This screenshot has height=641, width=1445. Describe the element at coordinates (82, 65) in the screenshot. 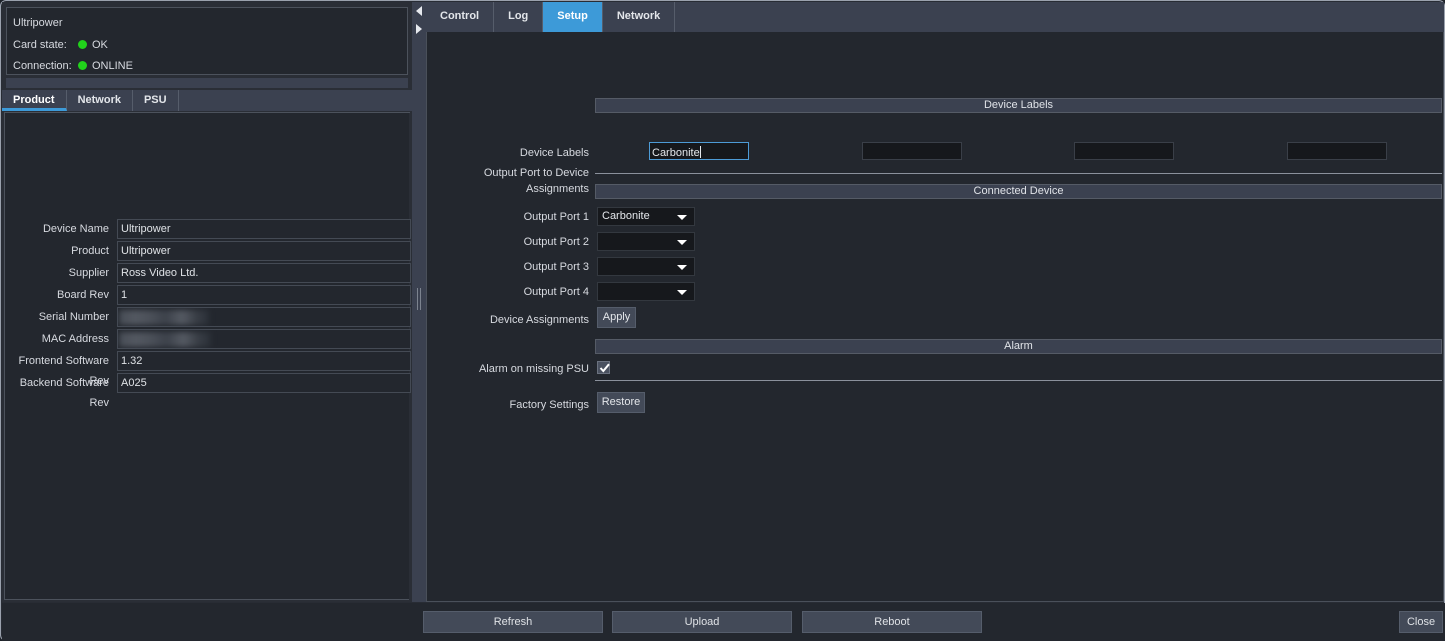

I see `connection-led-icon` at that location.